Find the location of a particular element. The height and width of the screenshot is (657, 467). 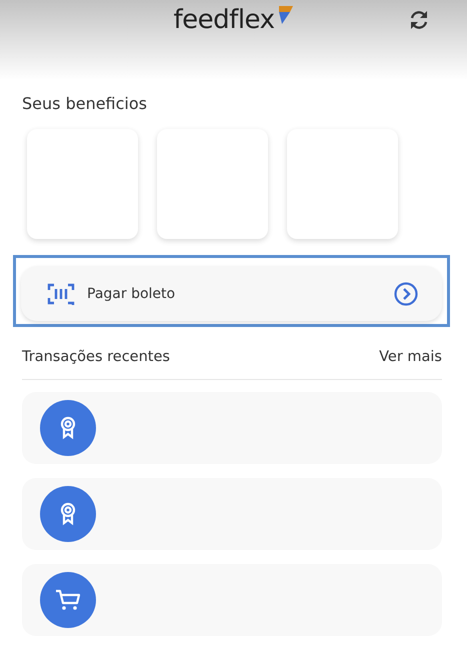

logo: feedflex is located at coordinates (224, 20).